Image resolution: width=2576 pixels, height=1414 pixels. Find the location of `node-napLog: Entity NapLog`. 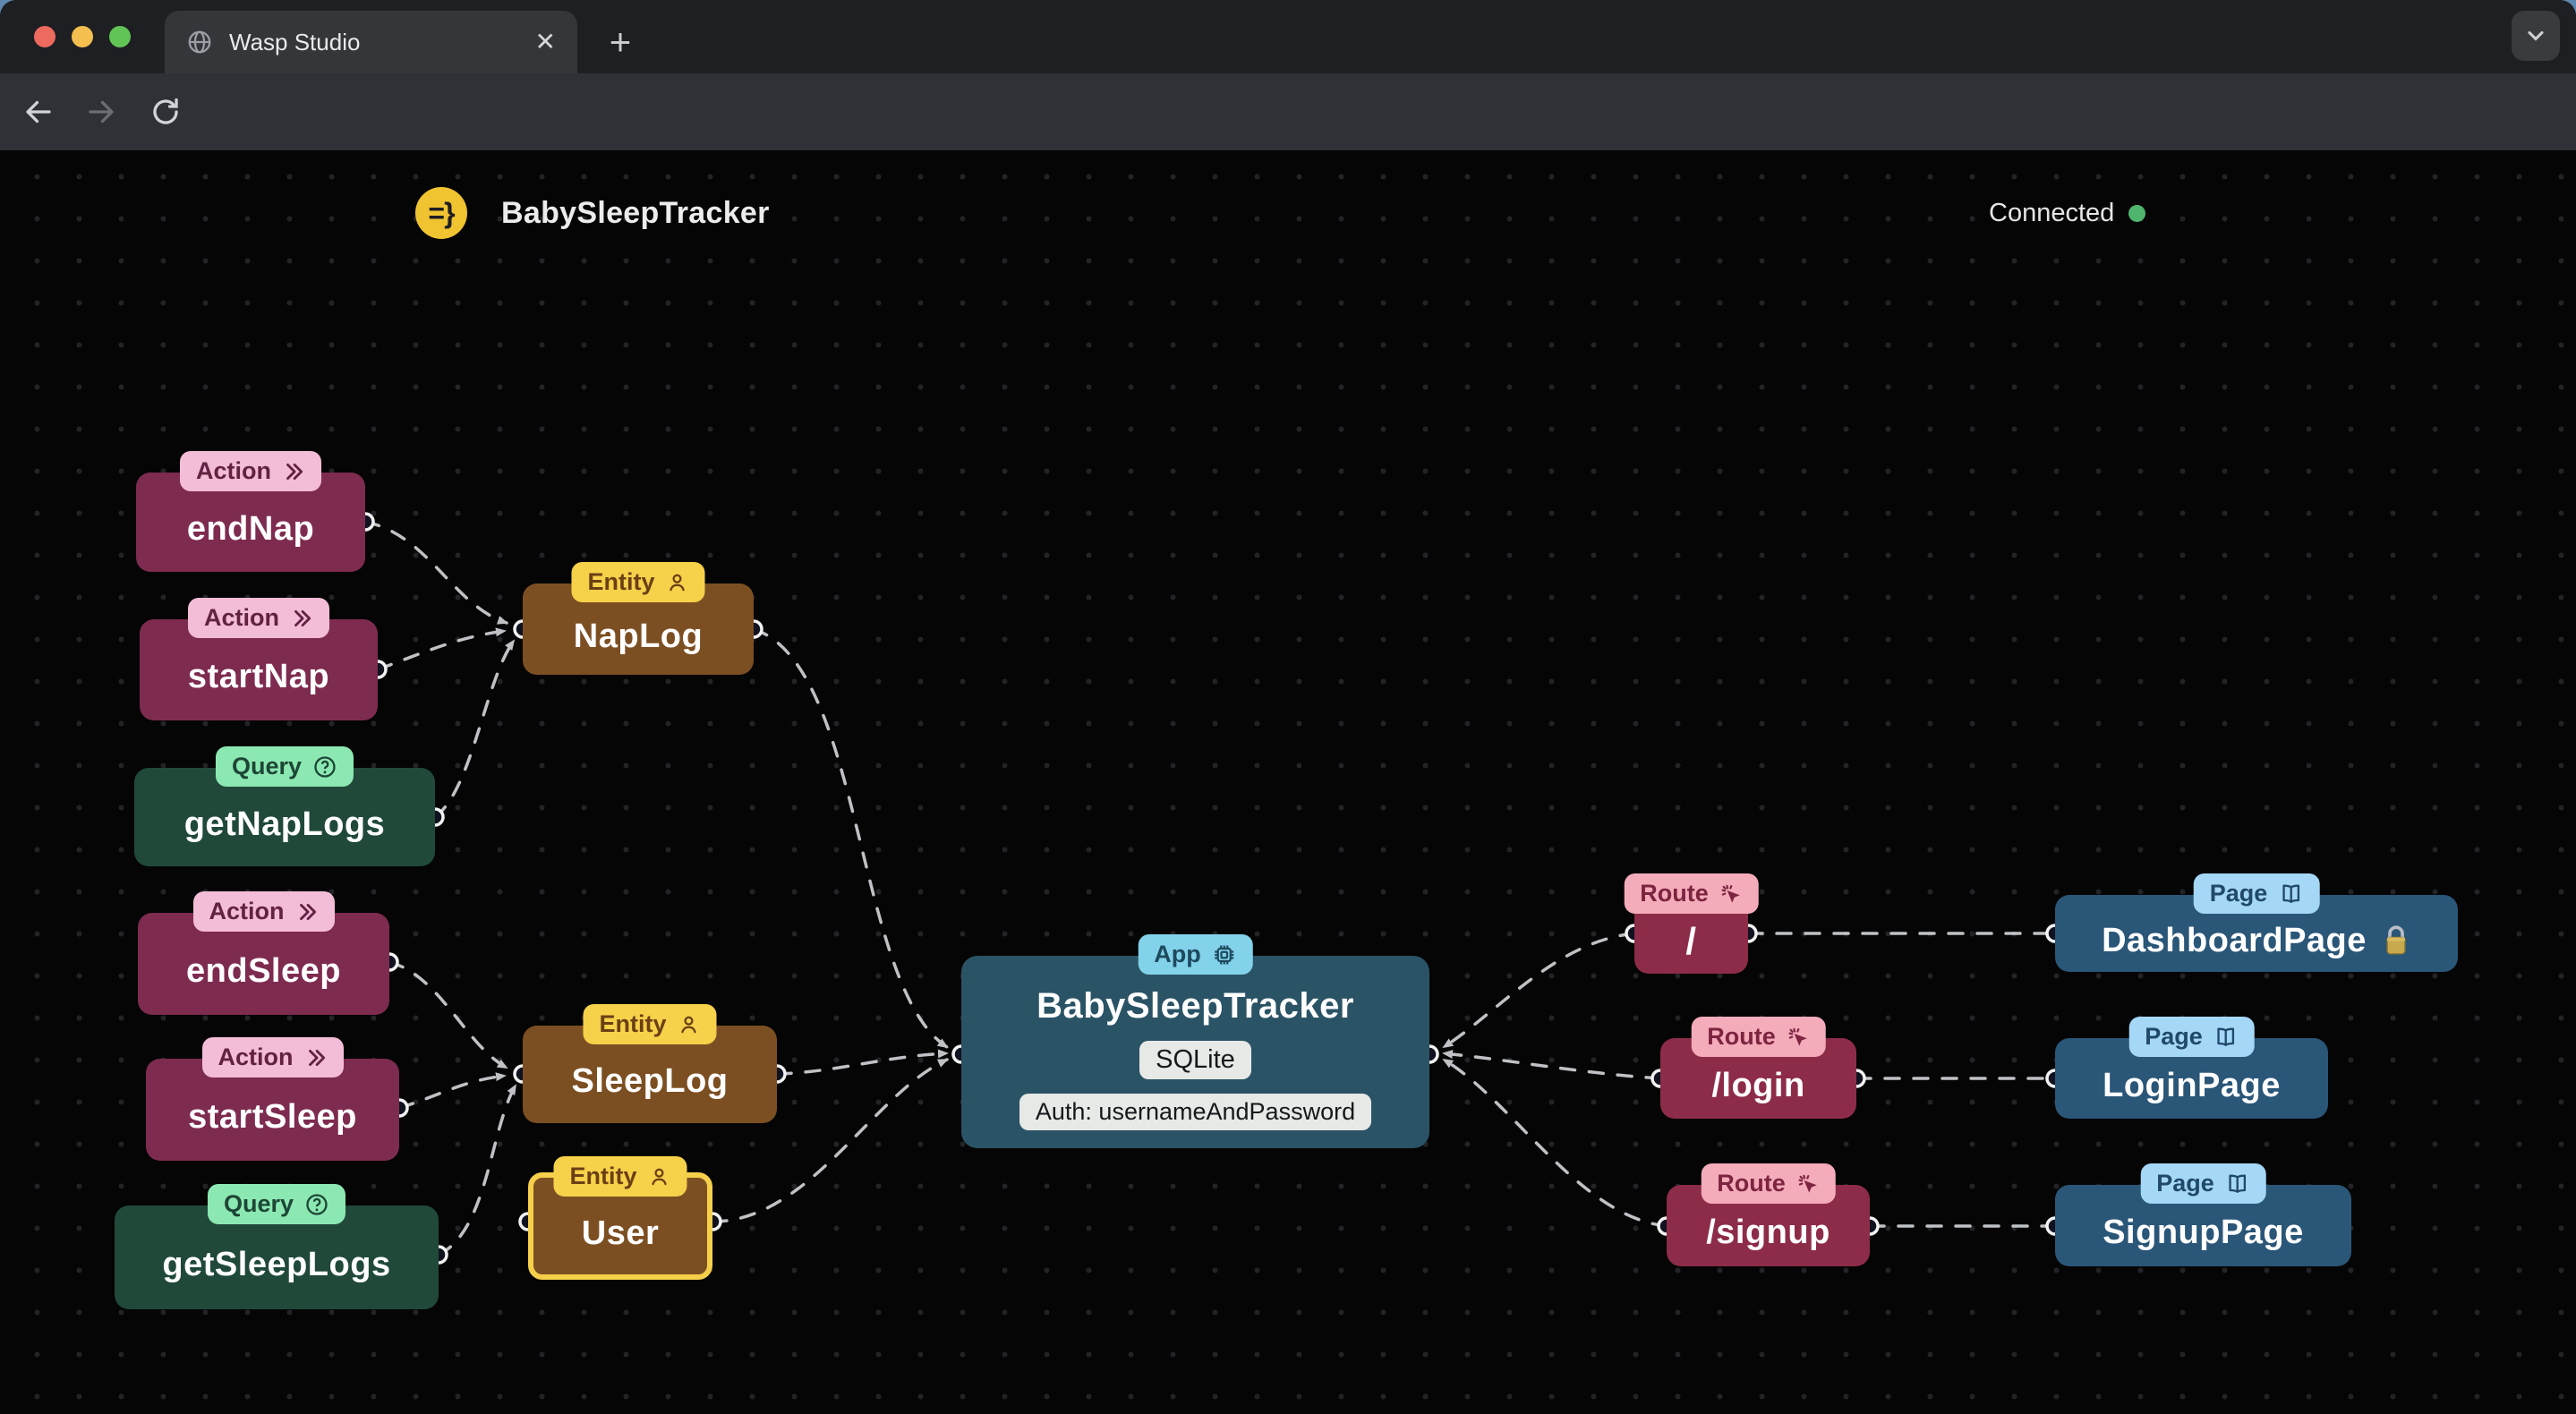

node-napLog: Entity NapLog is located at coordinates (638, 618).